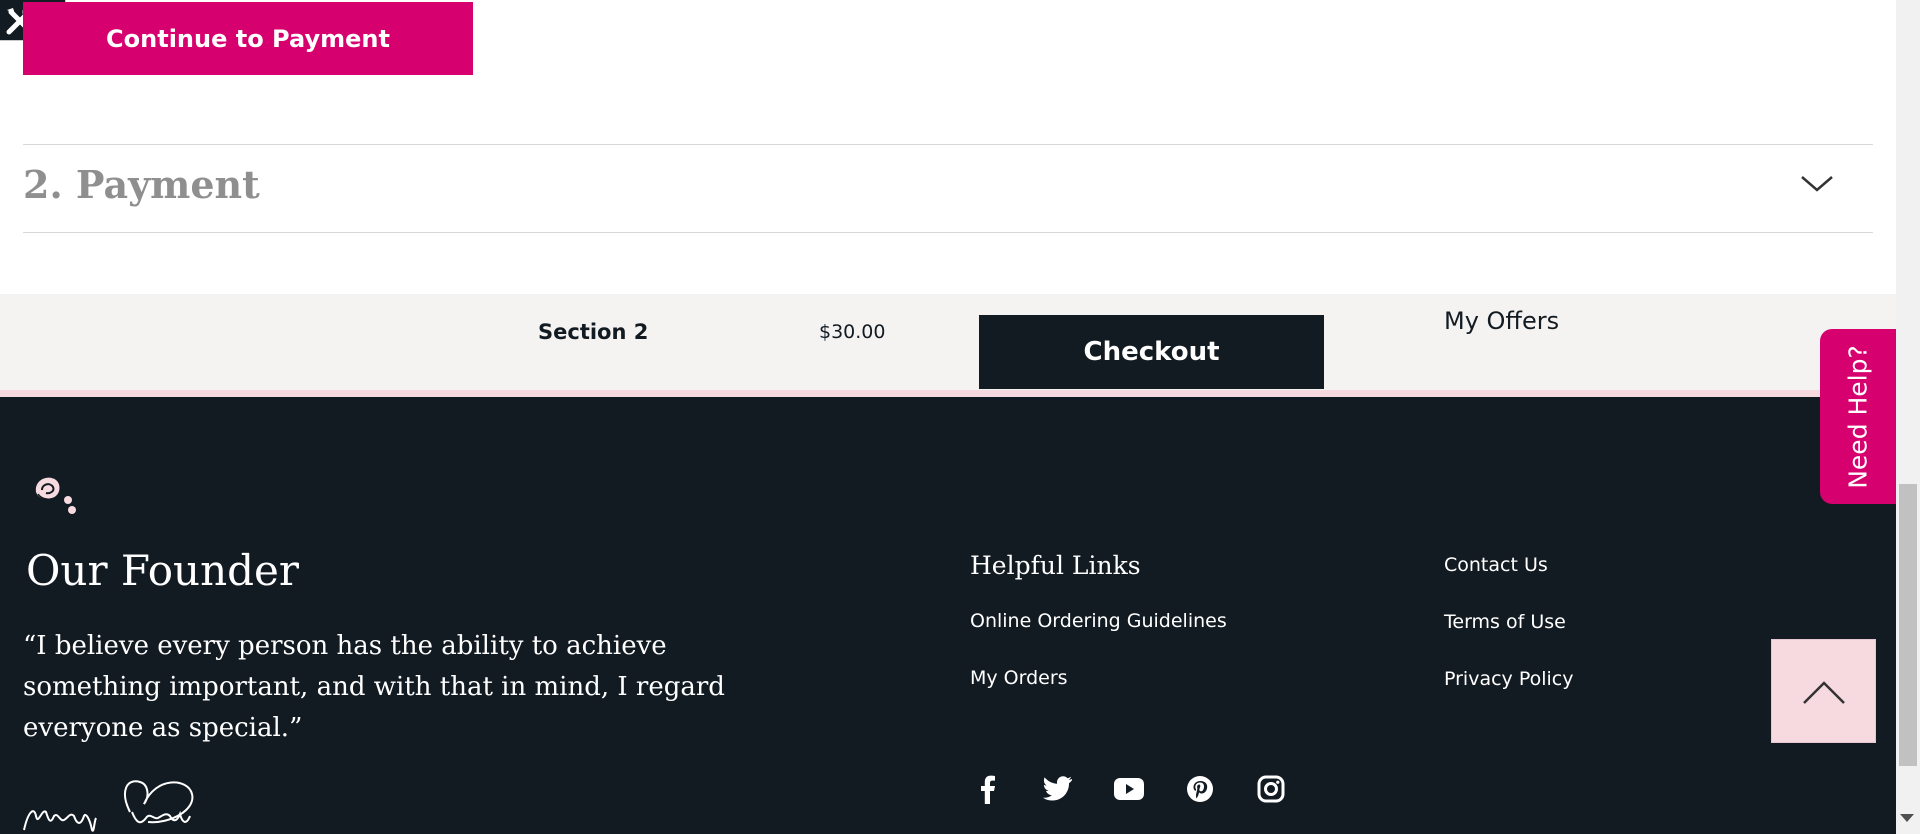 This screenshot has width=1920, height=834. Describe the element at coordinates (1098, 621) in the screenshot. I see `online-ordering-guidelines-link: Online Ordering Guidelines` at that location.